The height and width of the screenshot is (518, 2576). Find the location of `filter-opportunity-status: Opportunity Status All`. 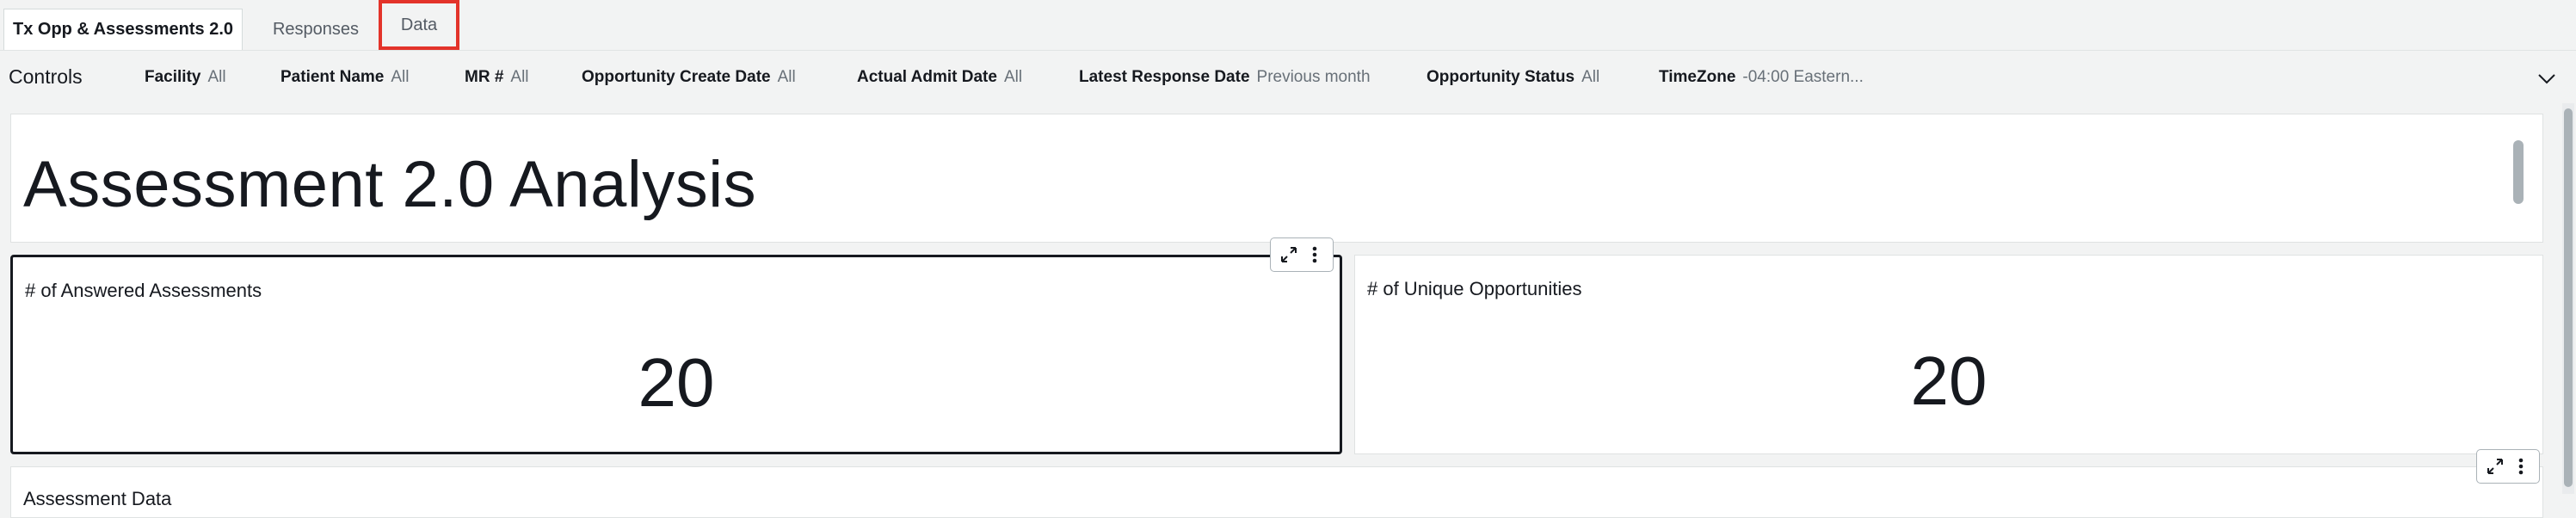

filter-opportunity-status: Opportunity Status All is located at coordinates (1513, 77).